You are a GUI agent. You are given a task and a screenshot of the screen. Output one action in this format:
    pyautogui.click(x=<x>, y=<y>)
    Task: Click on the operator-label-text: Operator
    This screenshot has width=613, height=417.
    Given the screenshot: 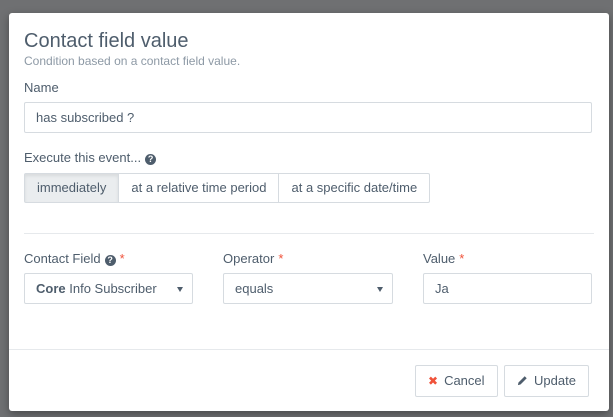 What is the action you would take?
    pyautogui.click(x=249, y=258)
    